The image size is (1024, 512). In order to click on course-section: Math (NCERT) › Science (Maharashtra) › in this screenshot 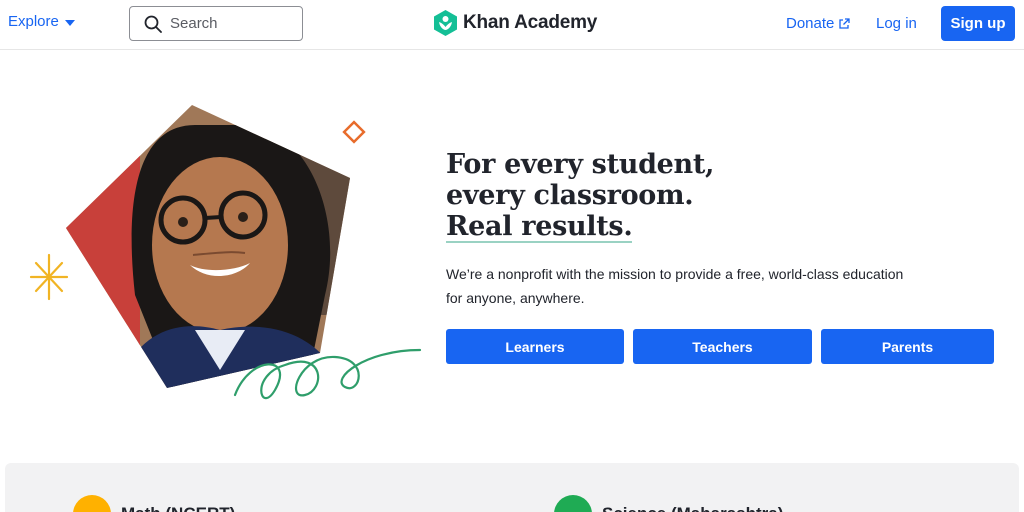, I will do `click(512, 487)`.